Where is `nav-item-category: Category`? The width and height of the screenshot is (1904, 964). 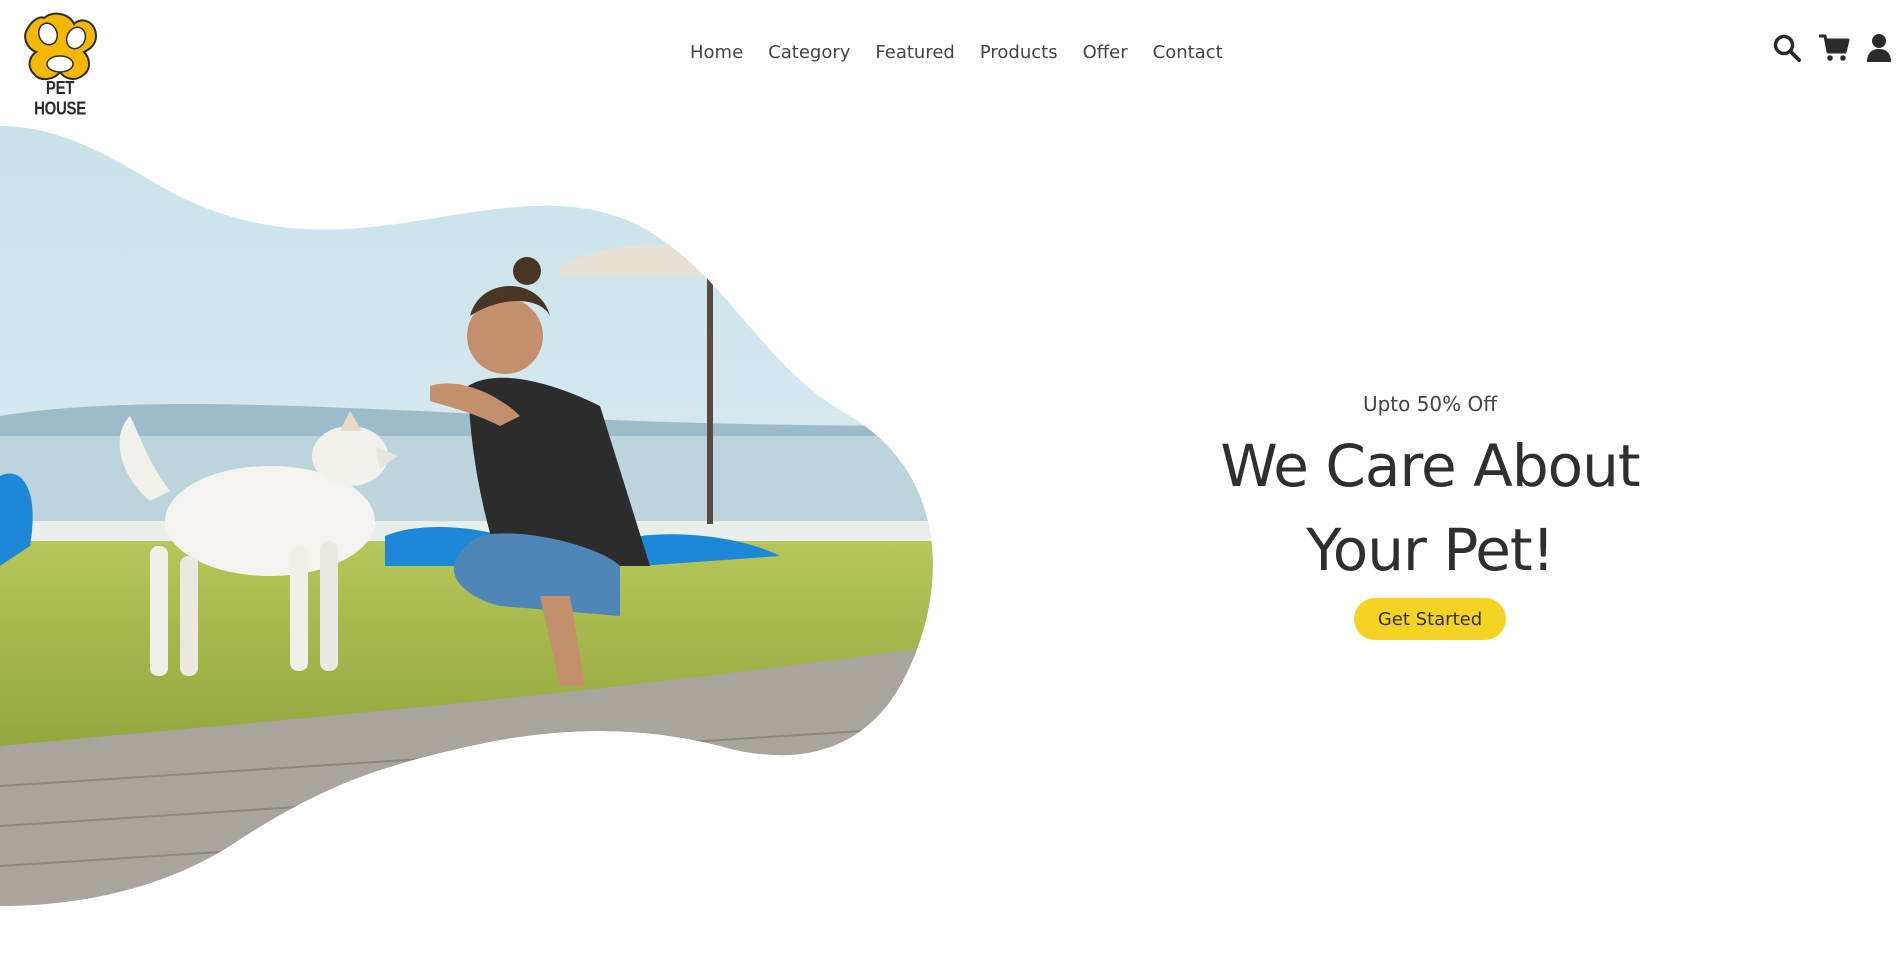
nav-item-category: Category is located at coordinates (809, 53).